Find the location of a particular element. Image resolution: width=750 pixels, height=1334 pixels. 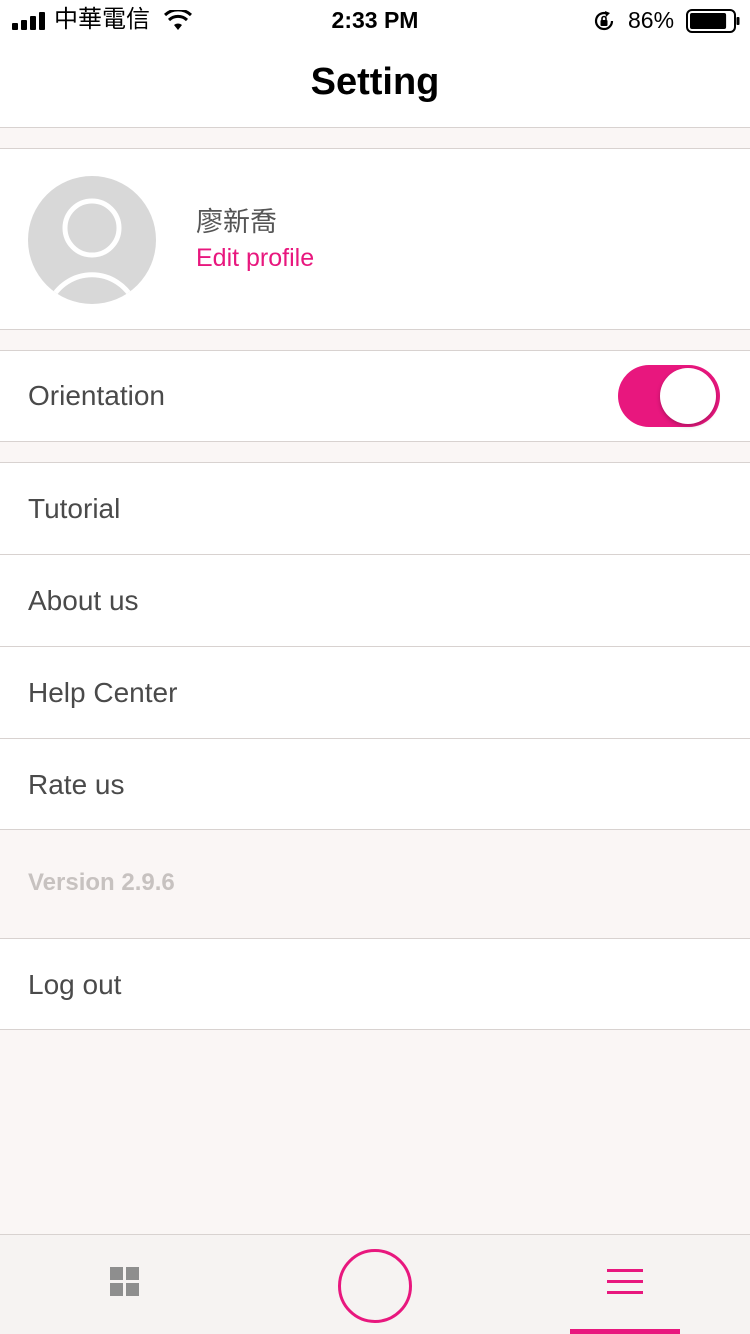

grid-icon is located at coordinates (125, 1282).